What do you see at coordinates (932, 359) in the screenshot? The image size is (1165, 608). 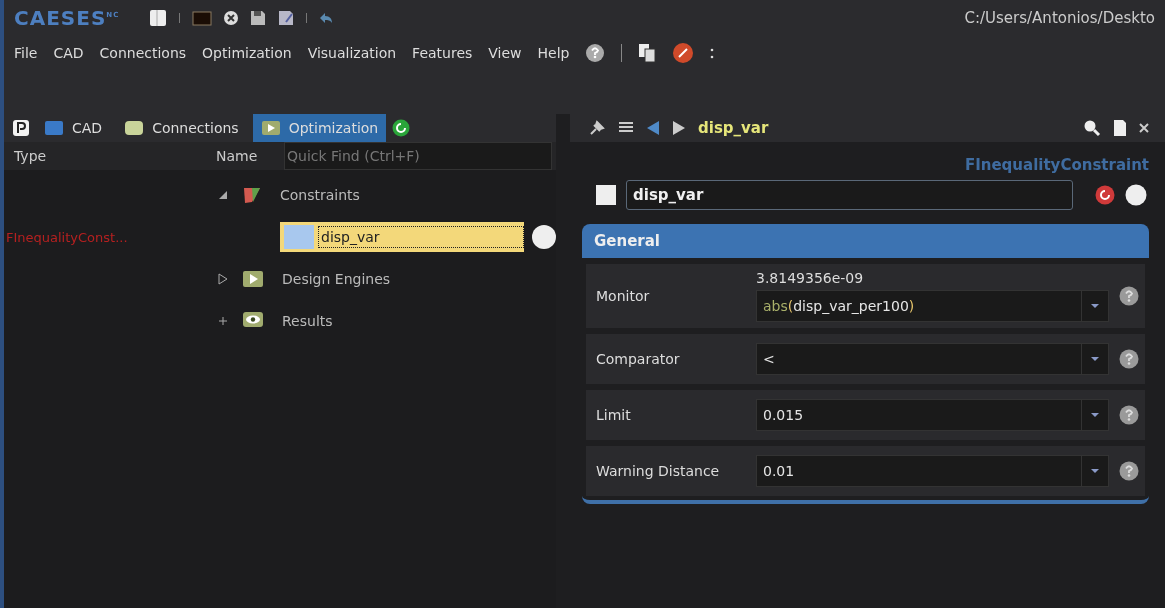 I see `value-dropdown: <` at bounding box center [932, 359].